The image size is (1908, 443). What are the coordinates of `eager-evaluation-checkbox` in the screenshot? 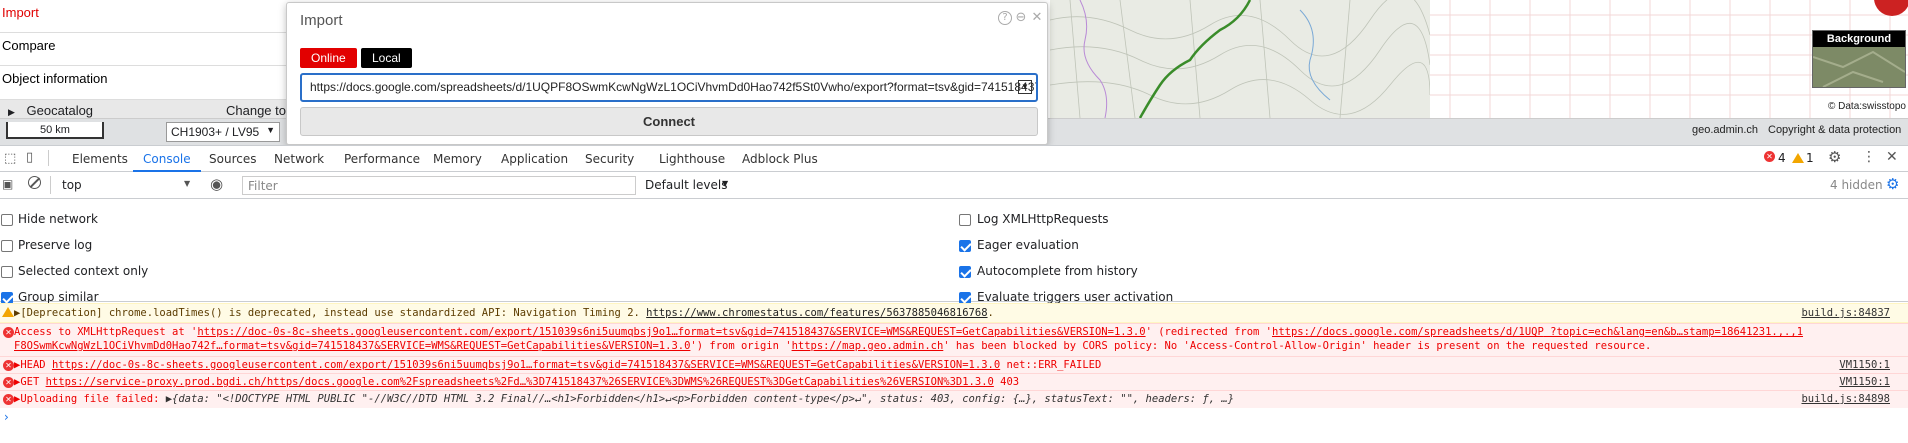 It's located at (965, 246).